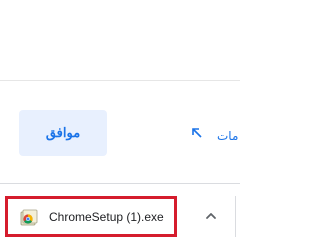  What do you see at coordinates (106, 217) in the screenshot?
I see `download-file-name: ChromeSetup (1).exe` at bounding box center [106, 217].